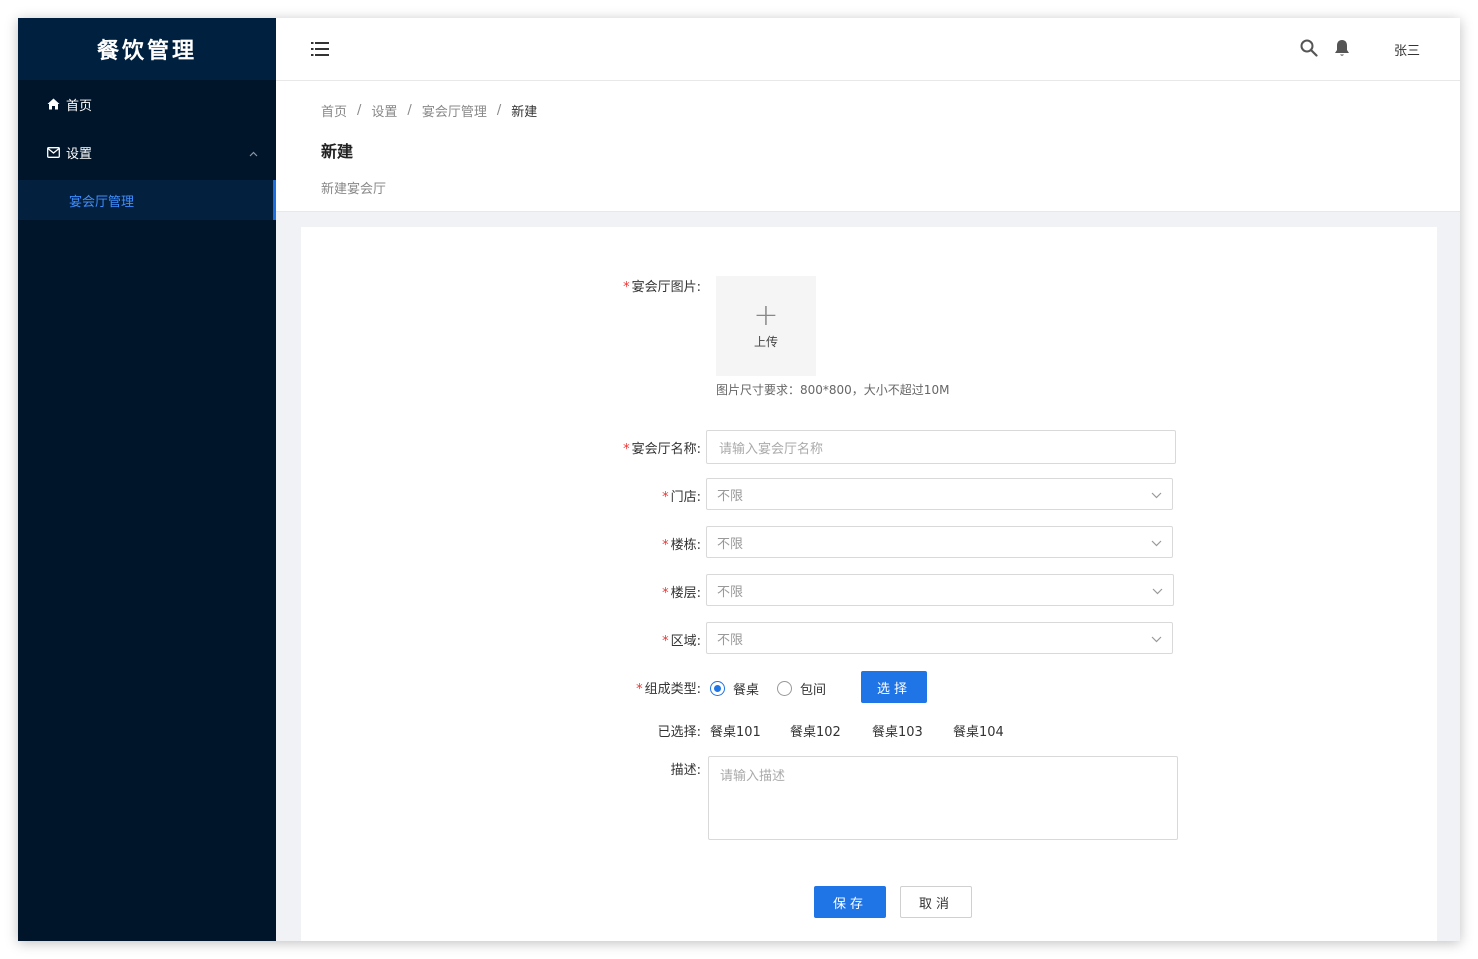  Describe the element at coordinates (785, 688) in the screenshot. I see `radio-unchecked-icon` at that location.